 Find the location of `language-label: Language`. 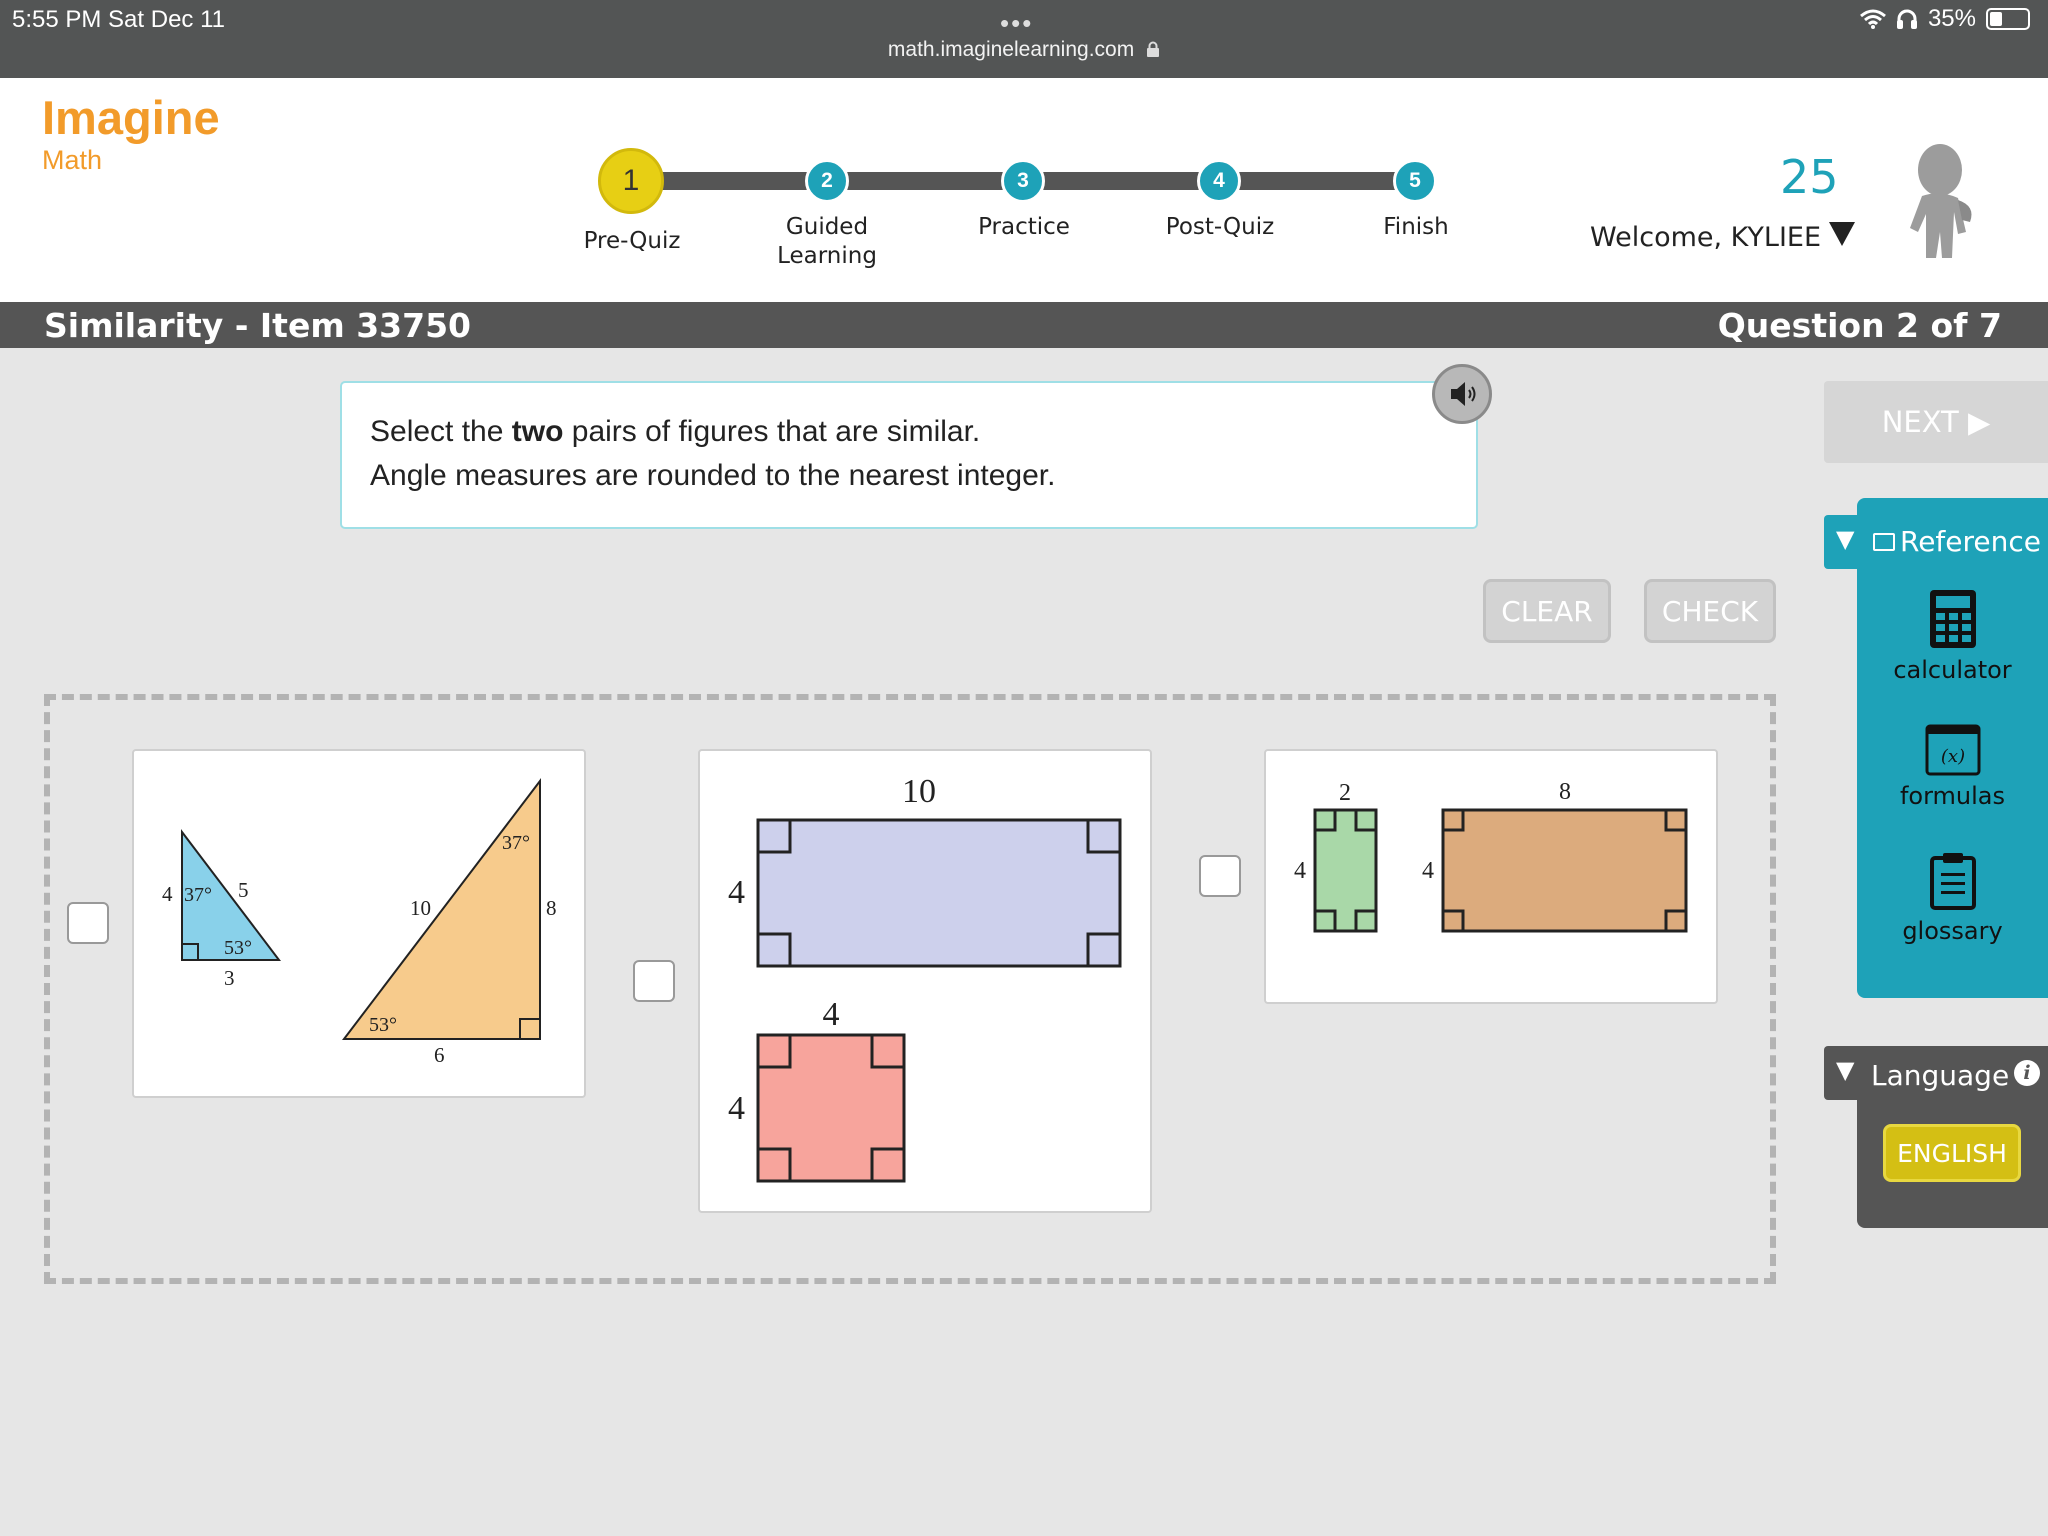

language-label: Language is located at coordinates (1940, 1075).